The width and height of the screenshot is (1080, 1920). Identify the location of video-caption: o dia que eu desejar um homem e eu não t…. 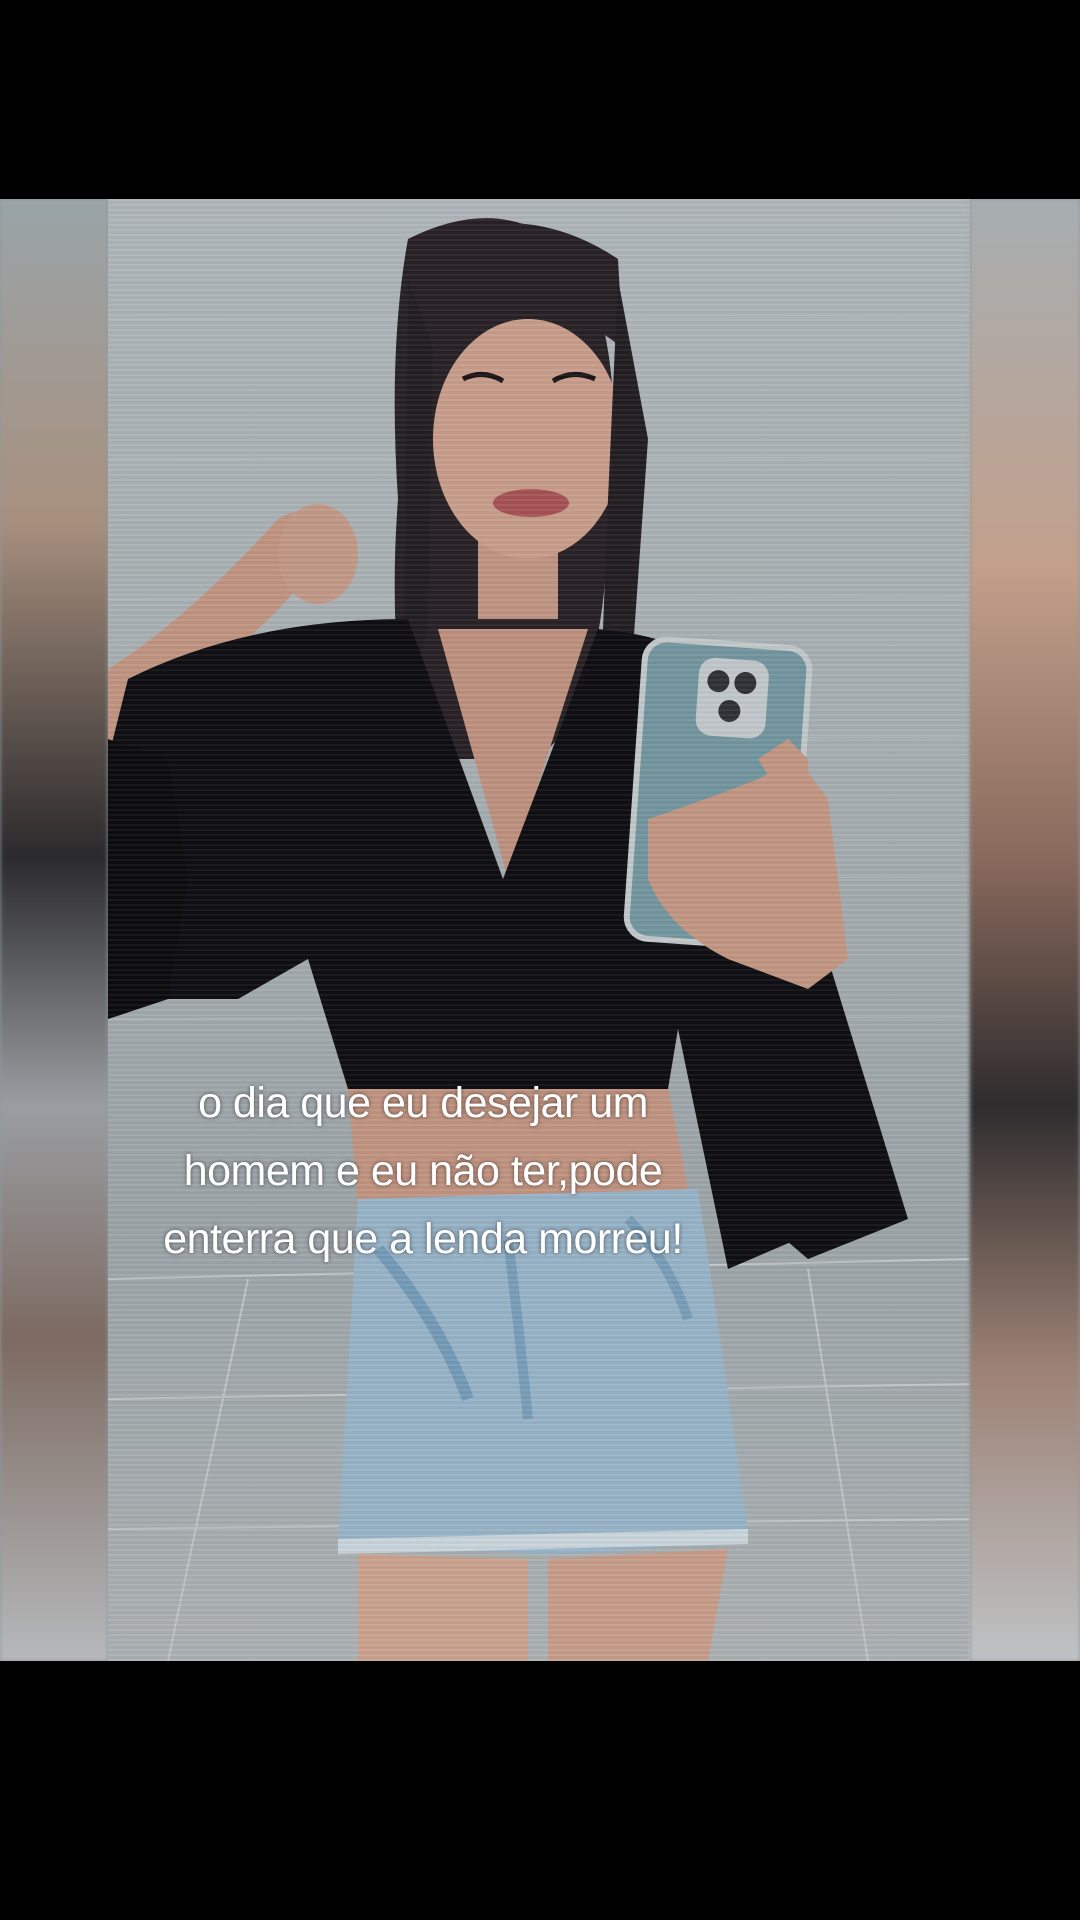
(423, 1171).